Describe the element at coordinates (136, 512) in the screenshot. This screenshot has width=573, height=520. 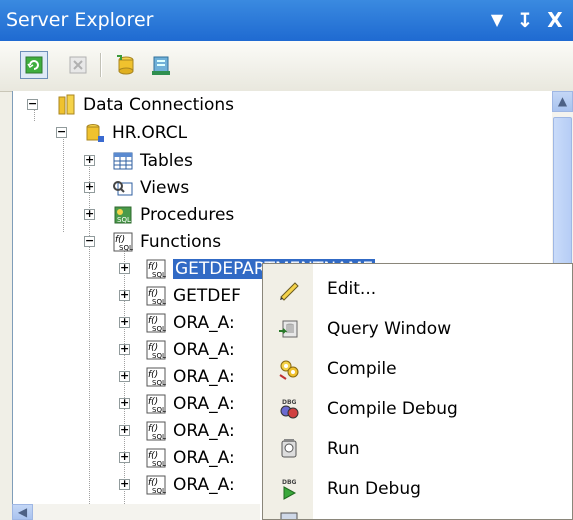
I see `horizontal-scrollbar: ◀` at that location.